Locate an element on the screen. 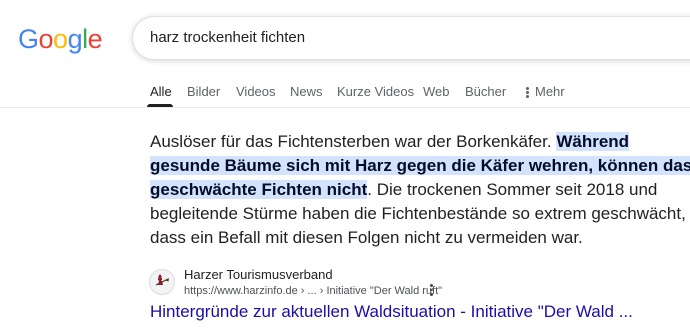  google-logo: Google is located at coordinates (60, 39).